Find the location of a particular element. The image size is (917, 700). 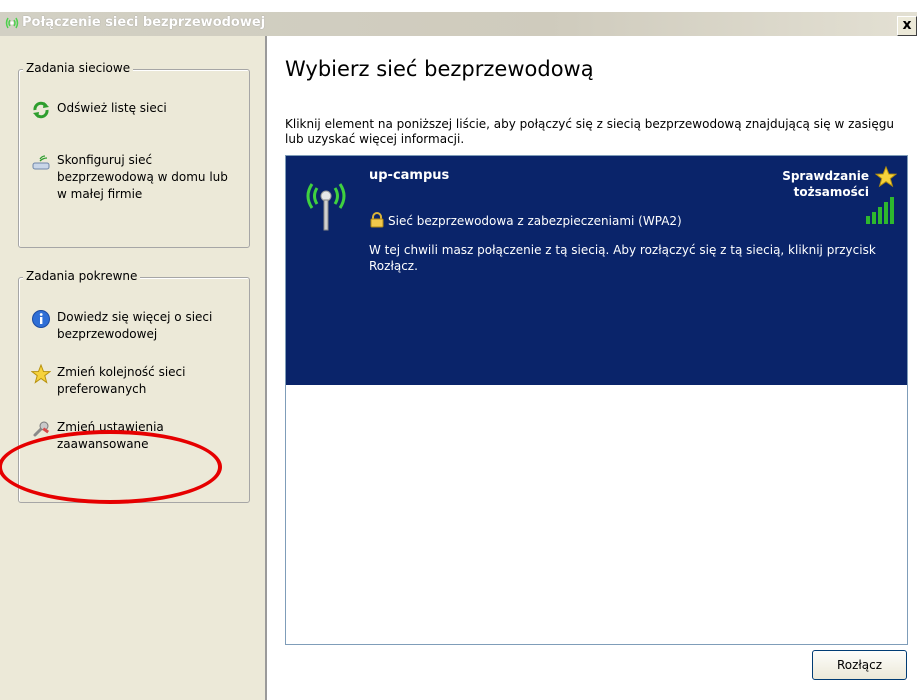

network-name: up-campus is located at coordinates (409, 175).